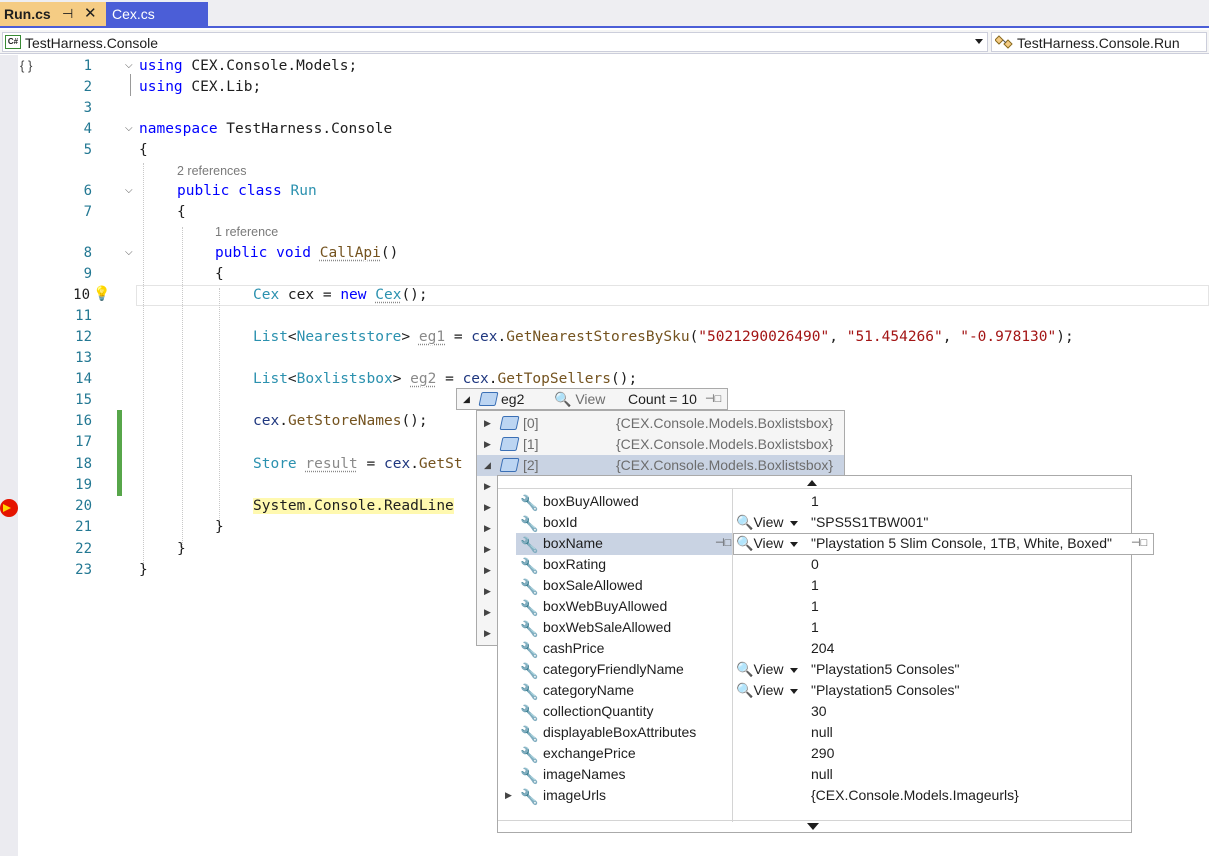  Describe the element at coordinates (219, 274) in the screenshot. I see `code-line: {` at that location.